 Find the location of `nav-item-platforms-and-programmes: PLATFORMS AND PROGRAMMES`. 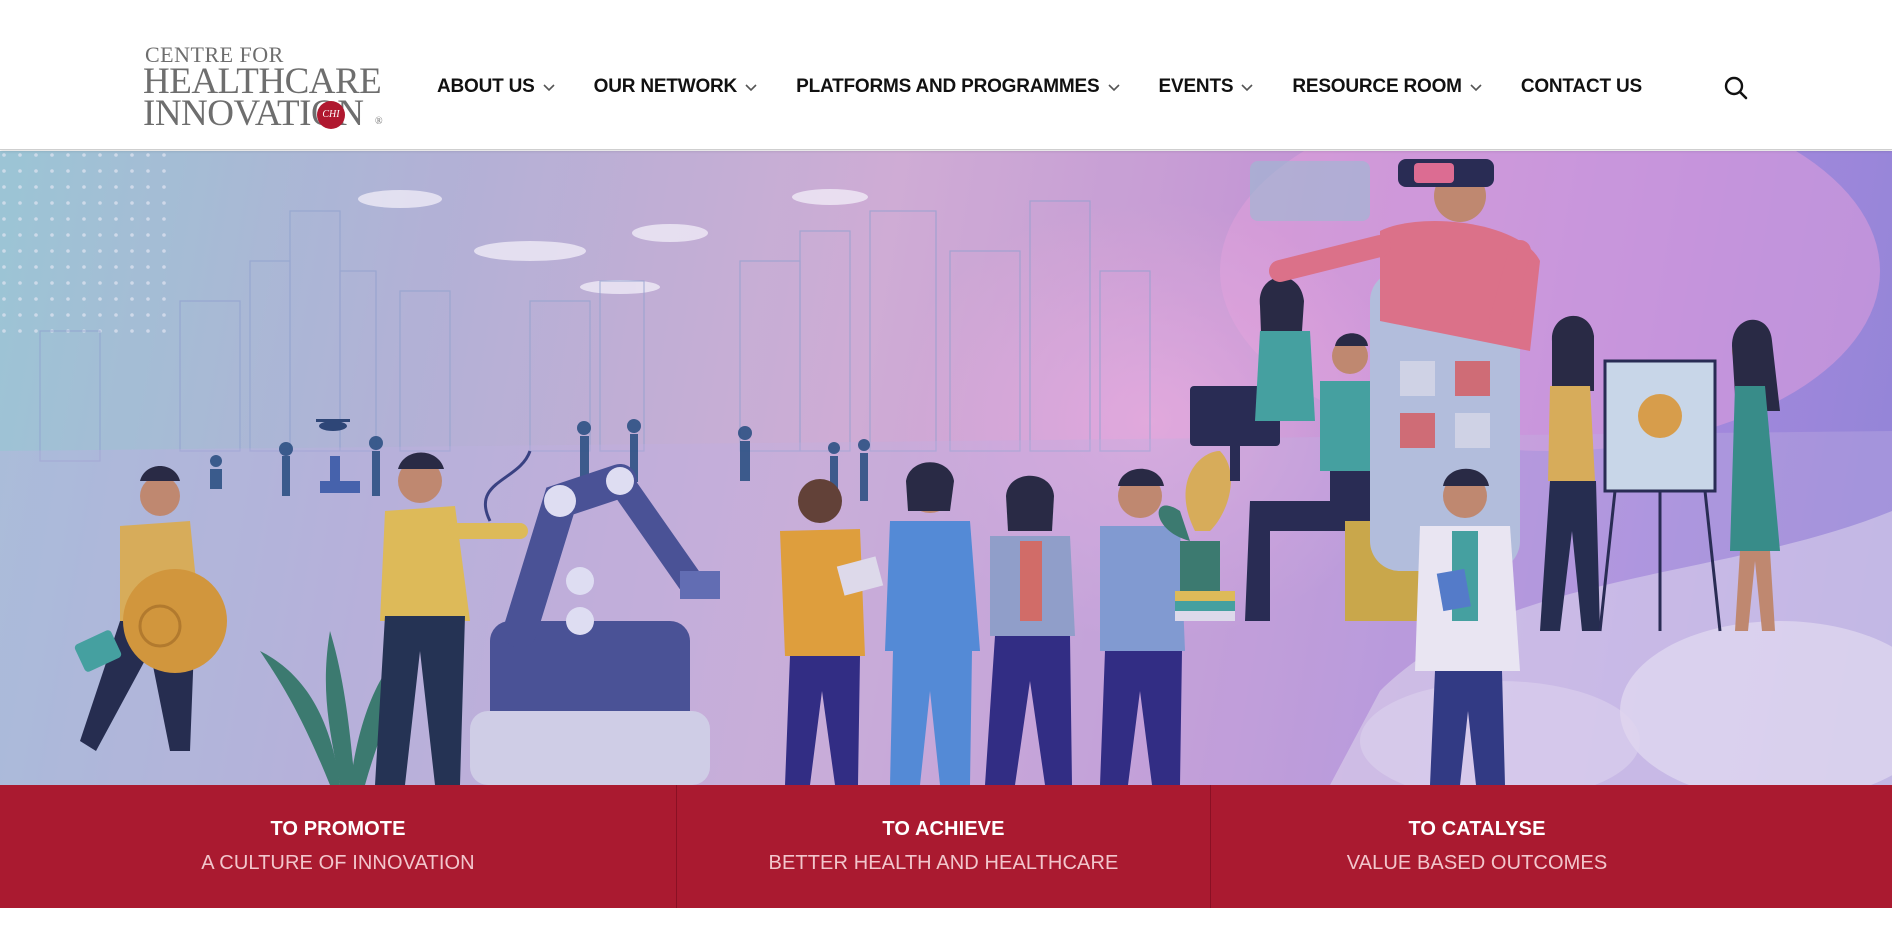

nav-item-platforms-and-programmes: PLATFORMS AND PROGRAMMES is located at coordinates (958, 87).